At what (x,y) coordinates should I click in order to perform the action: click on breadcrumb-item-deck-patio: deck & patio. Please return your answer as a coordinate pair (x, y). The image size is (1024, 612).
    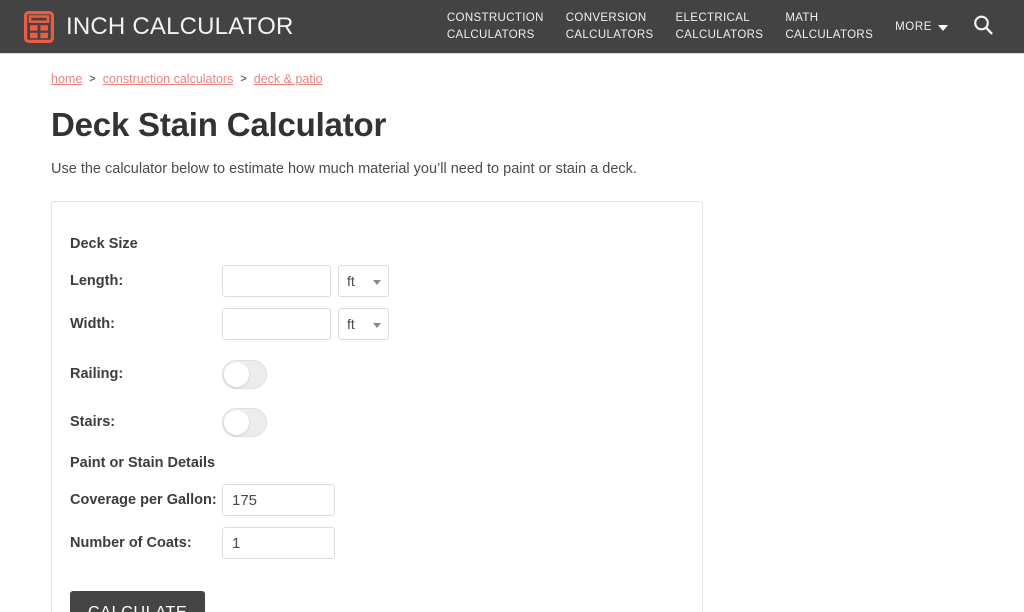
    Looking at the image, I should click on (288, 79).